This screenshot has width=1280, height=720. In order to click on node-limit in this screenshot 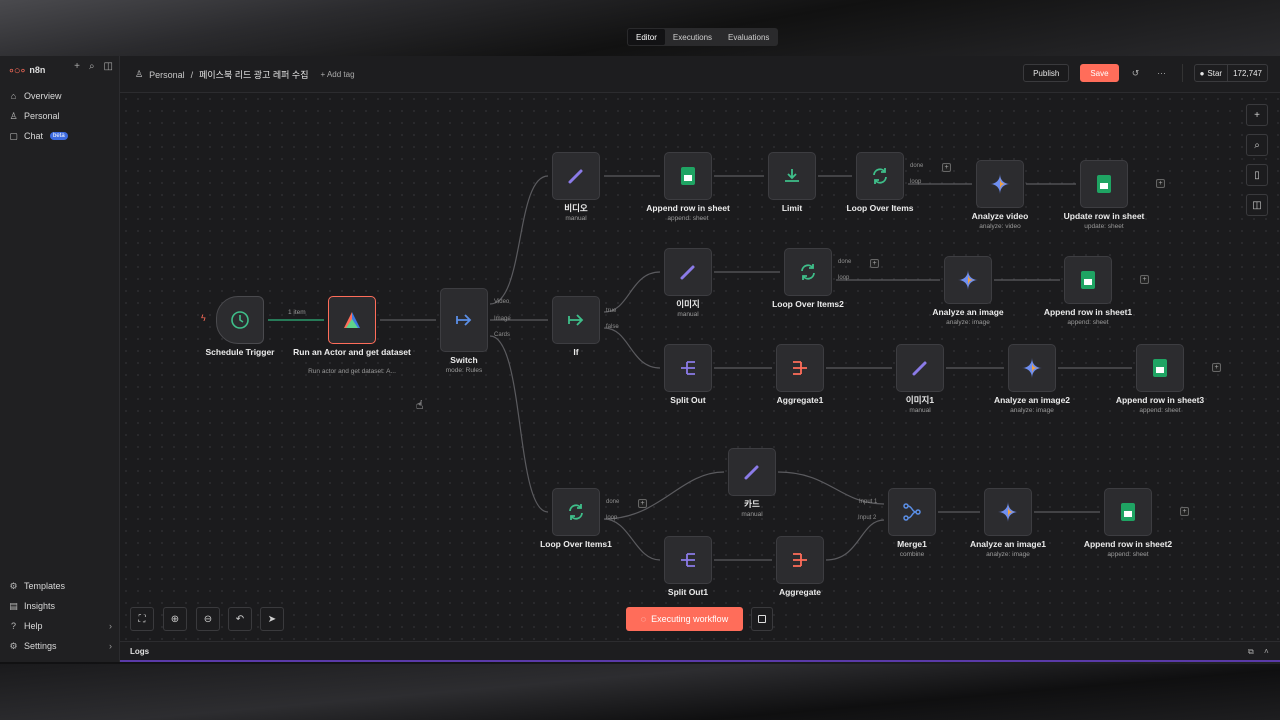, I will do `click(792, 176)`.